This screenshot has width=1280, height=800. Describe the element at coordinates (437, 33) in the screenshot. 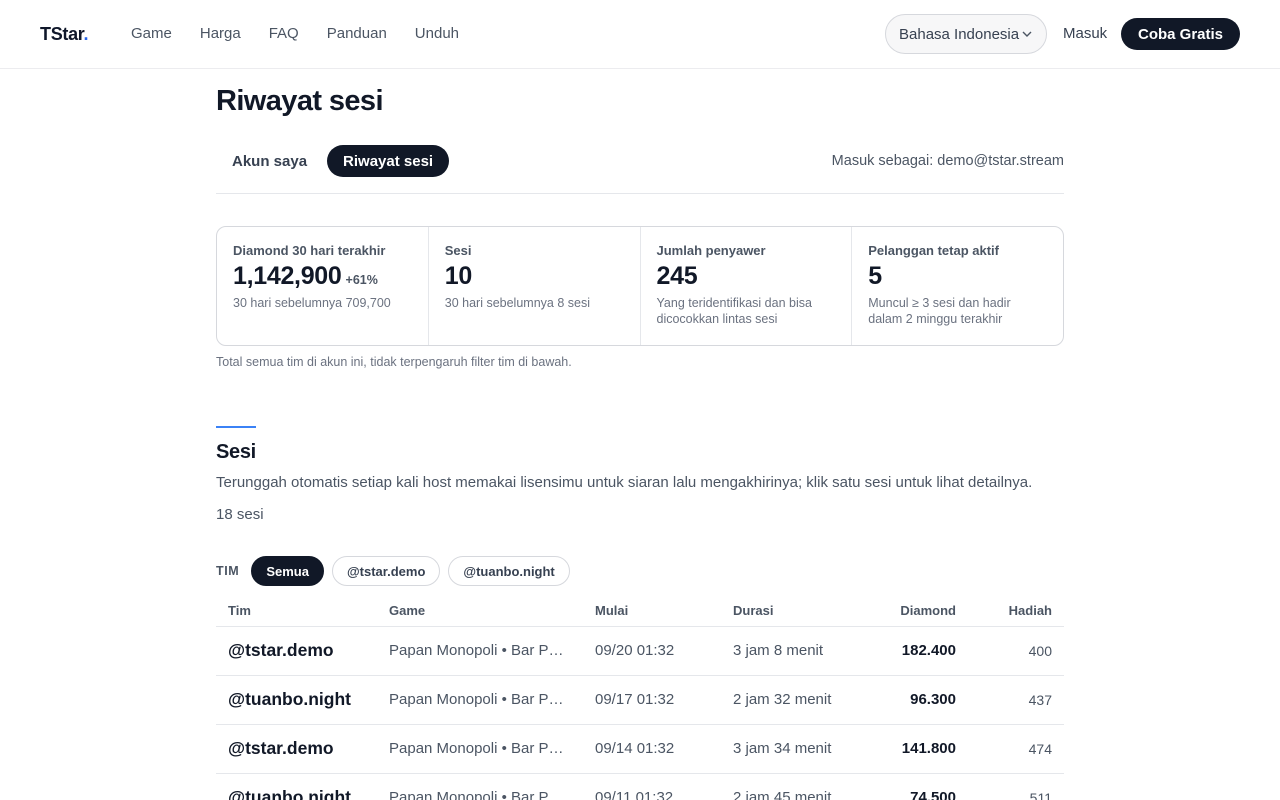

I see `nav-link-unduh: Unduh` at that location.